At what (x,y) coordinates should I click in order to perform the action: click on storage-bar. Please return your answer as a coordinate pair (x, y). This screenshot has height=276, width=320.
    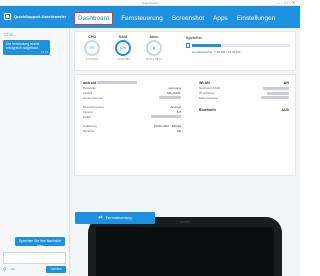
    Looking at the image, I should click on (241, 45).